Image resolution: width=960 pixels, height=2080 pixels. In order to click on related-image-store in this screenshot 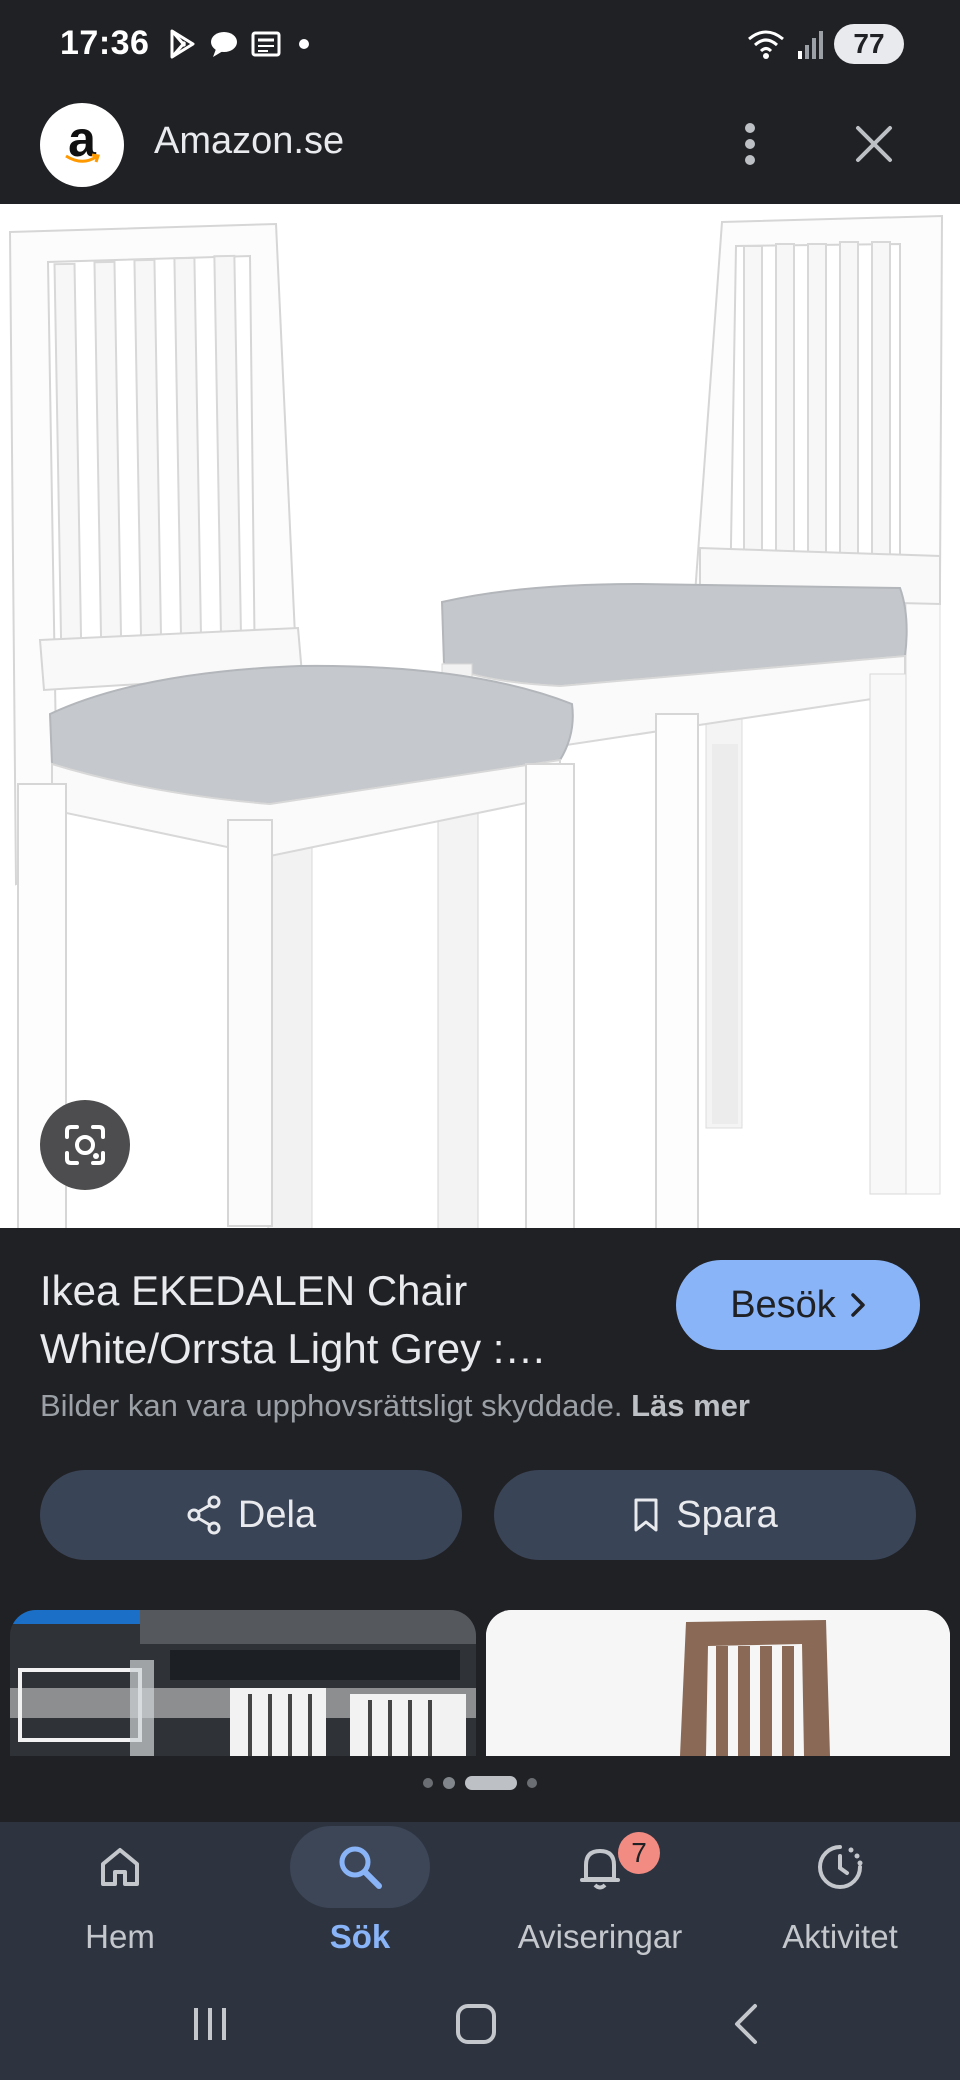, I will do `click(243, 1683)`.